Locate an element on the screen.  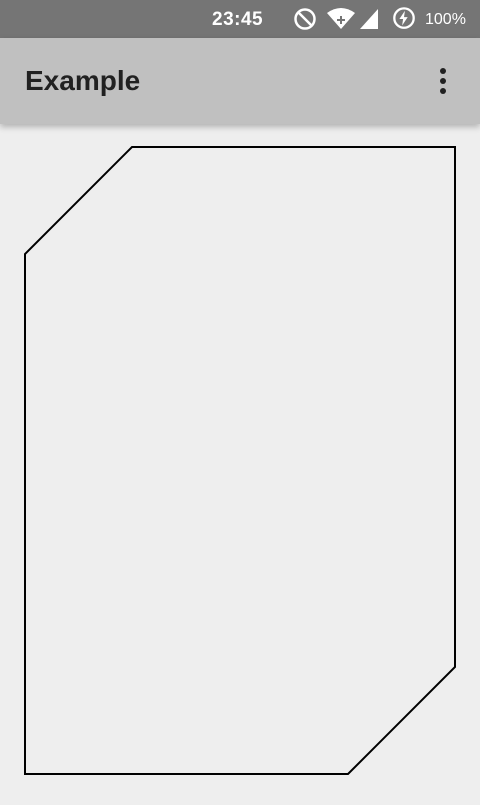
status-bar: 23:45 100% is located at coordinates (240, 19).